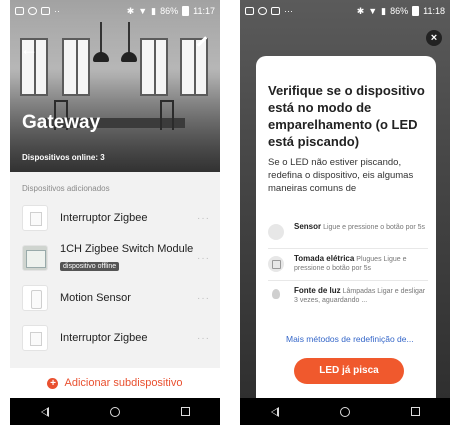  I want to click on close-button: ×, so click(434, 38).